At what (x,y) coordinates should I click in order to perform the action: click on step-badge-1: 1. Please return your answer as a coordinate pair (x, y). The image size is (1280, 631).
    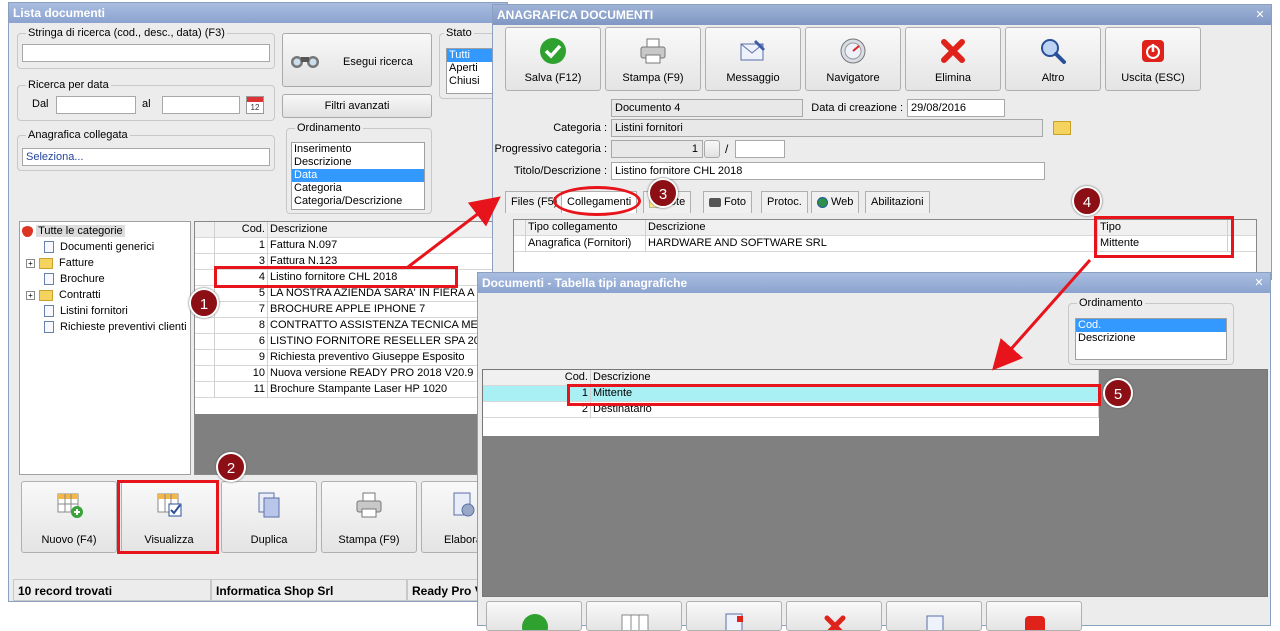
    Looking at the image, I should click on (204, 303).